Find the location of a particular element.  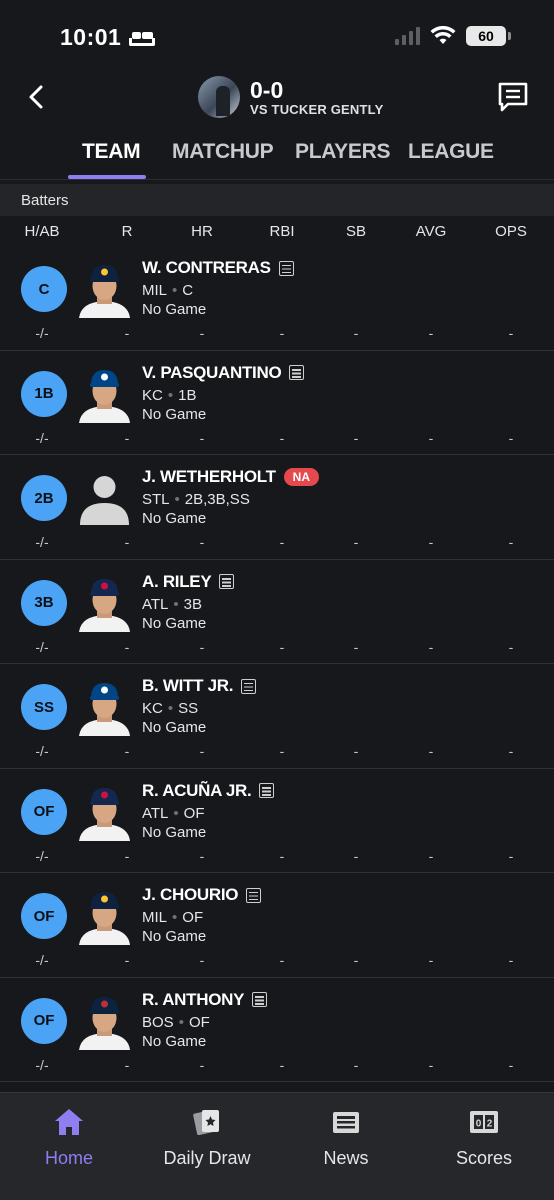

column-header: R is located at coordinates (127, 231).